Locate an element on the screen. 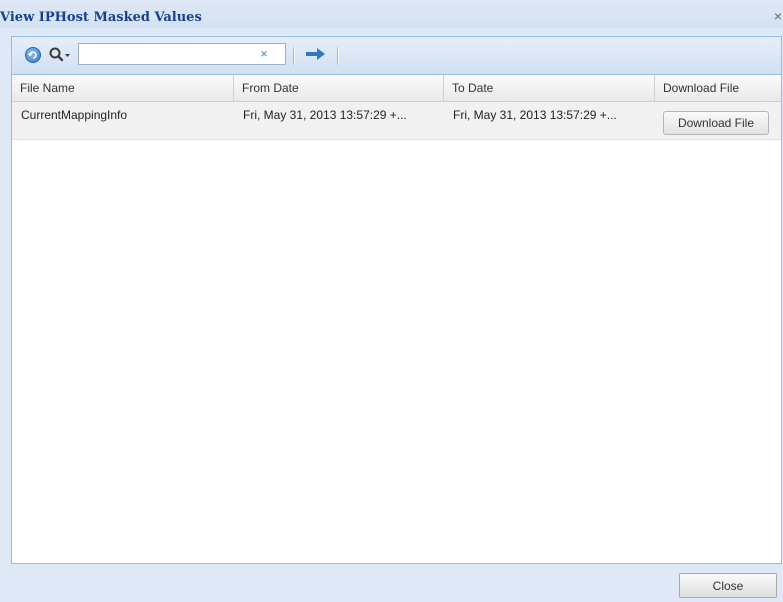 The height and width of the screenshot is (602, 783). dialog-title: View IPHost Masked Values is located at coordinates (101, 17).